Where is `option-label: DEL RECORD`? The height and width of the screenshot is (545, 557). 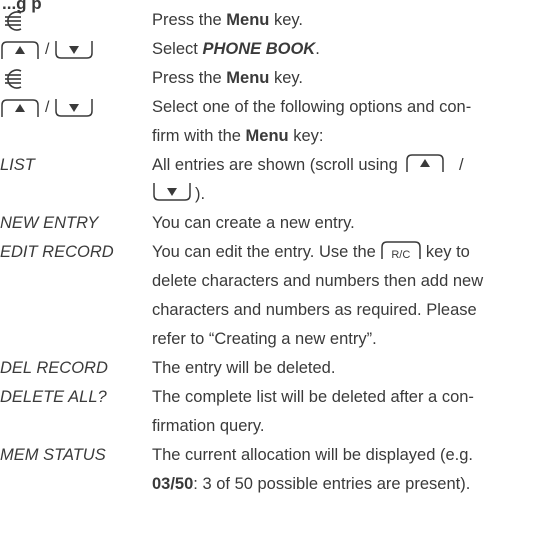 option-label: DEL RECORD is located at coordinates (54, 368).